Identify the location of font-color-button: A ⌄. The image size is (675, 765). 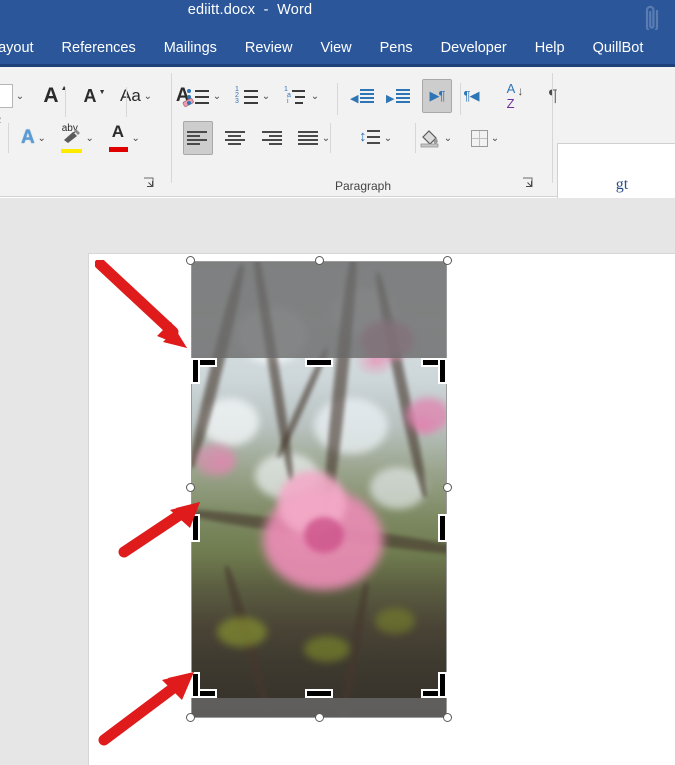
(126, 138).